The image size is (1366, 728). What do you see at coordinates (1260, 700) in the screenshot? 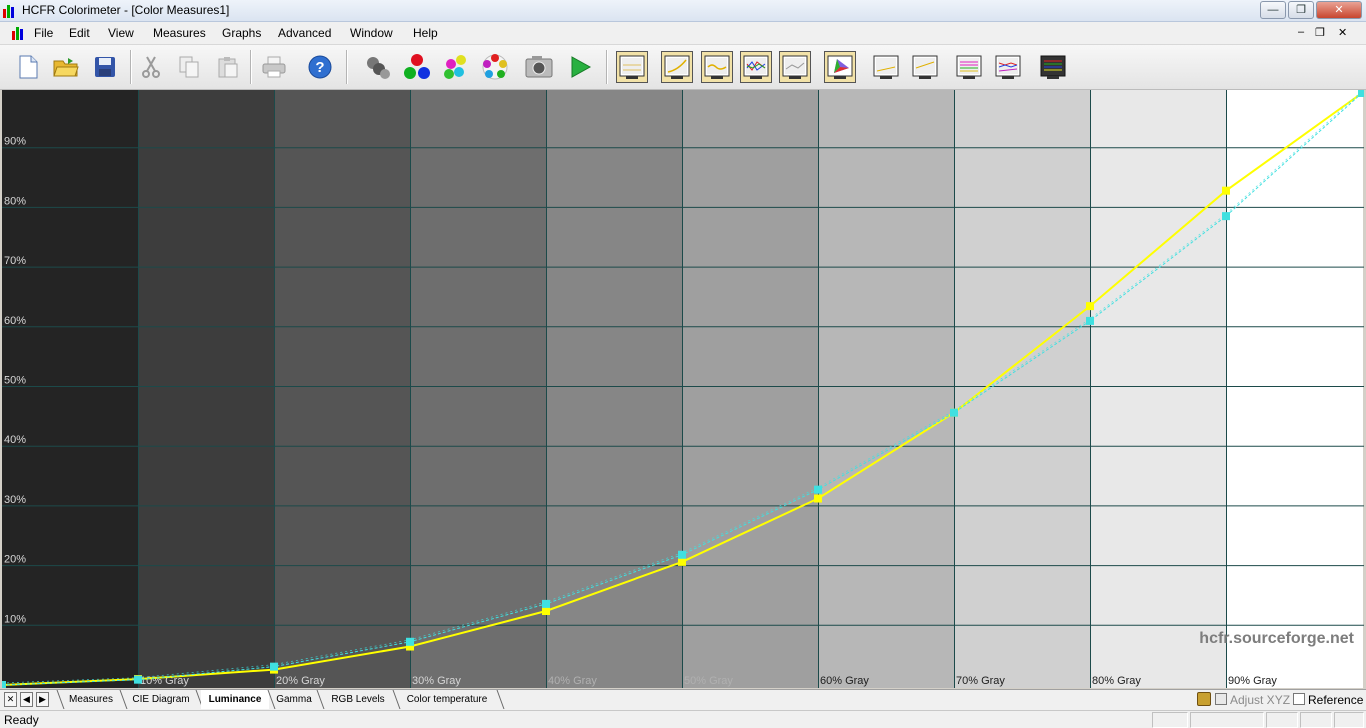
I see `adjust-xyz-label: Adjust XYZ` at bounding box center [1260, 700].